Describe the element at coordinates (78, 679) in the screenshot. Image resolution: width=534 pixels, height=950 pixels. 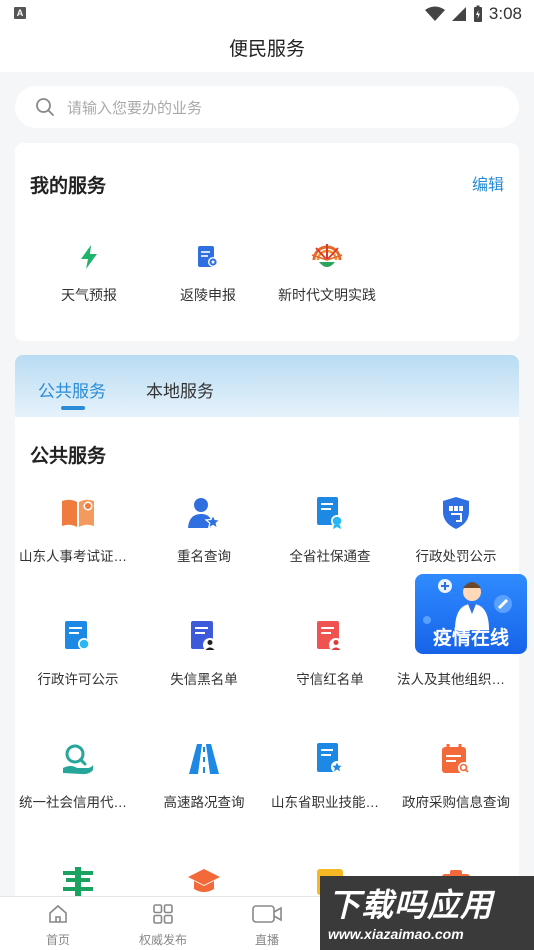
I see `service-label: 行政许可公示` at that location.